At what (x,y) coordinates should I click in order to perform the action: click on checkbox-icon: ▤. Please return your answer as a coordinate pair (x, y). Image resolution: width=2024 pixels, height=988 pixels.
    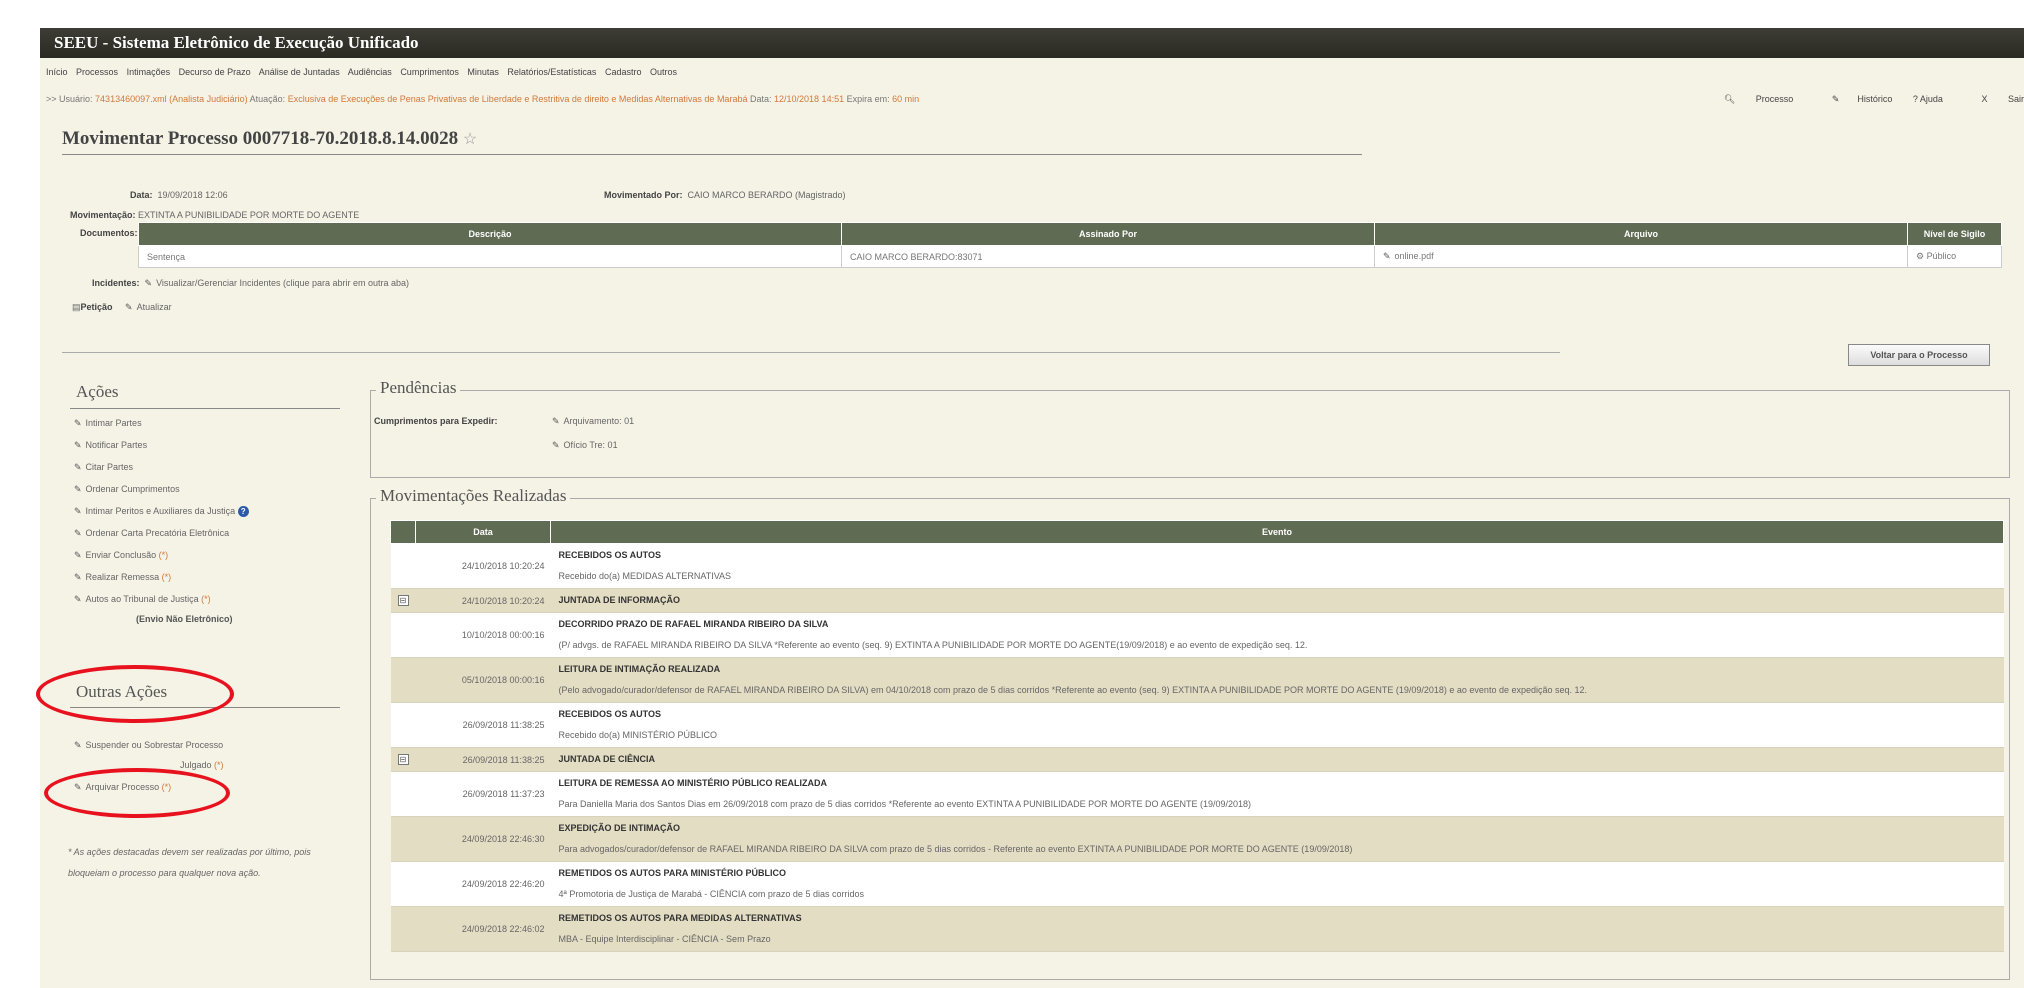
    Looking at the image, I should click on (76, 307).